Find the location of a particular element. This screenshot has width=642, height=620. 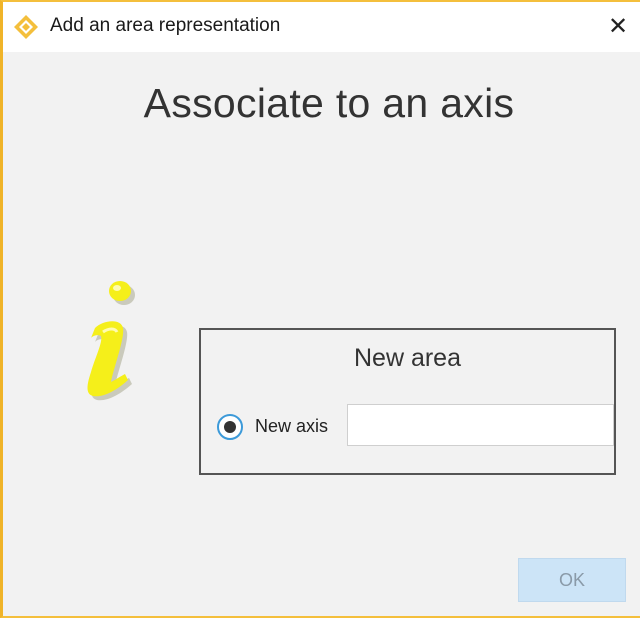

info-icon is located at coordinates (113, 340).